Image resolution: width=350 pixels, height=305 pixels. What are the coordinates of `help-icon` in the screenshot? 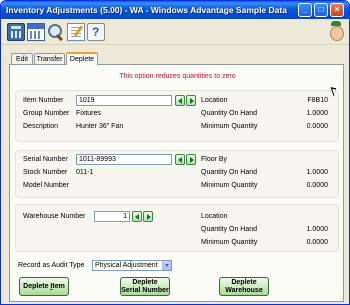 It's located at (96, 32).